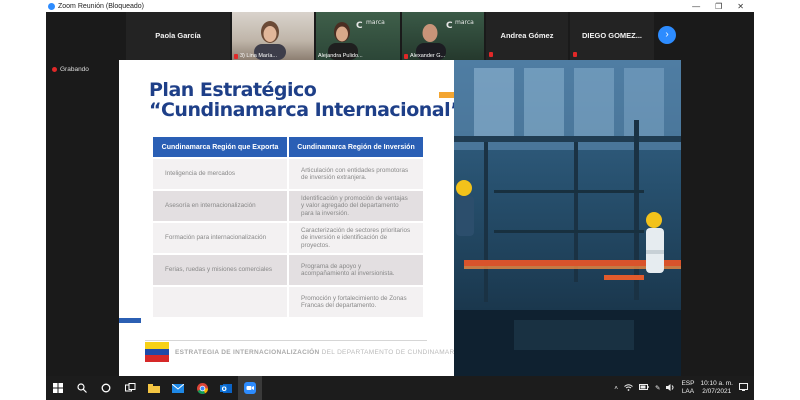 The height and width of the screenshot is (400, 800). What do you see at coordinates (743, 388) in the screenshot?
I see `notifications-icon` at bounding box center [743, 388].